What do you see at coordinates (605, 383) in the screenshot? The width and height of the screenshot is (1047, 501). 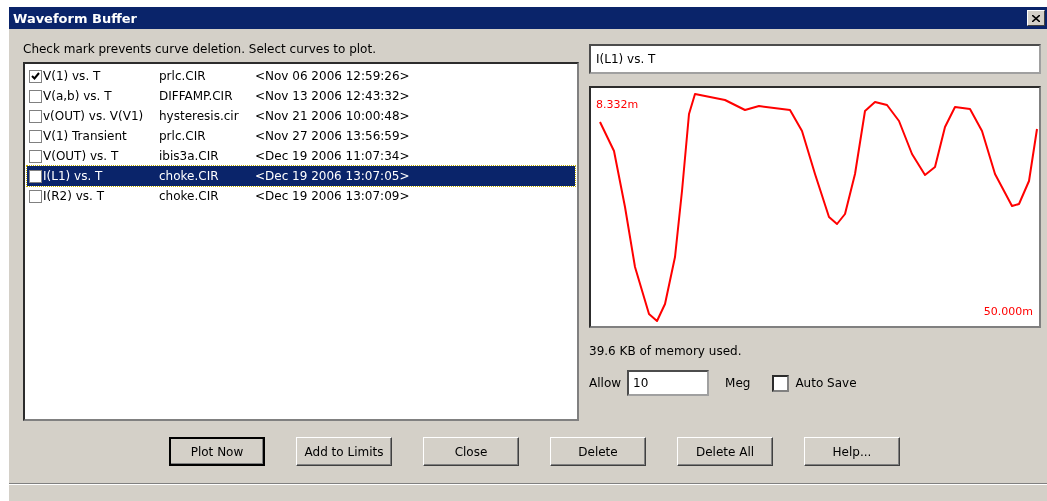 I see `allow-label: Allow` at bounding box center [605, 383].